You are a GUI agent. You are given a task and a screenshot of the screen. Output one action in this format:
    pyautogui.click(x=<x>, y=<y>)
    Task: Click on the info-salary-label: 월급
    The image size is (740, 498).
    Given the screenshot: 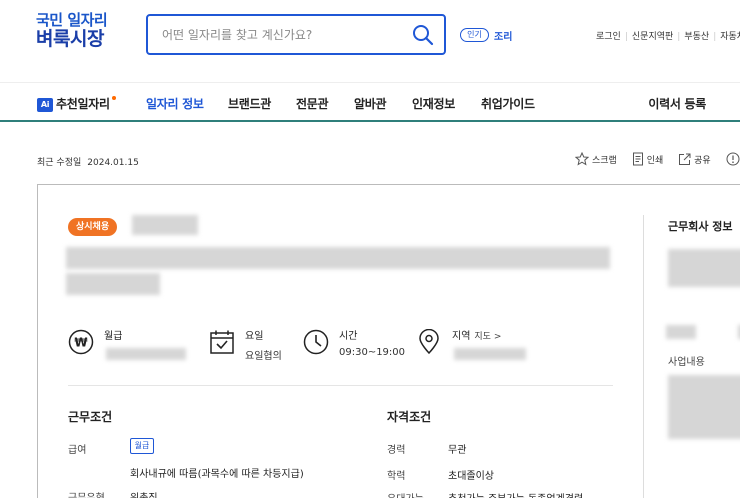 What is the action you would take?
    pyautogui.click(x=113, y=336)
    